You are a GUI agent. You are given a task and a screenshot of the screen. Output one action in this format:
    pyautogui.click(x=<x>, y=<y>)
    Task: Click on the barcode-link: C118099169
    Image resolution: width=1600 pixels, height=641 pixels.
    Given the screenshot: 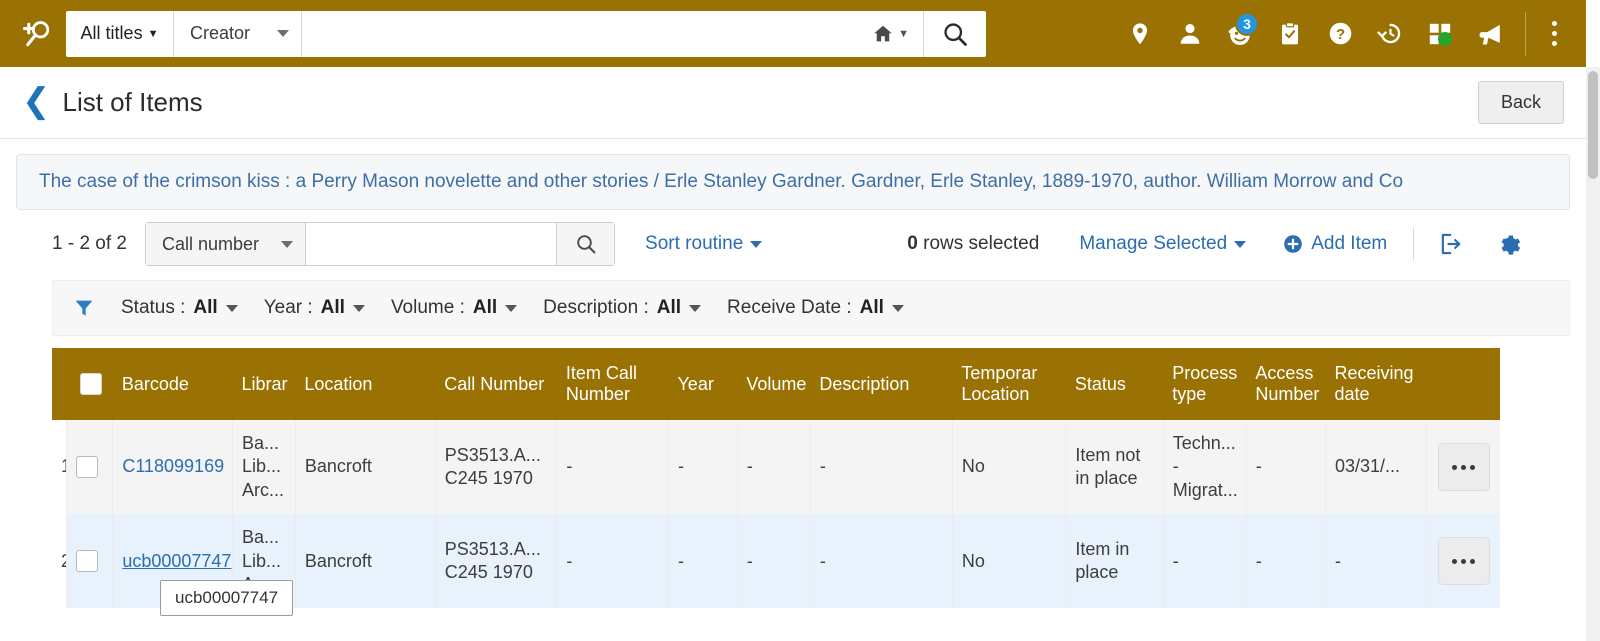 What is the action you would take?
    pyautogui.click(x=173, y=466)
    